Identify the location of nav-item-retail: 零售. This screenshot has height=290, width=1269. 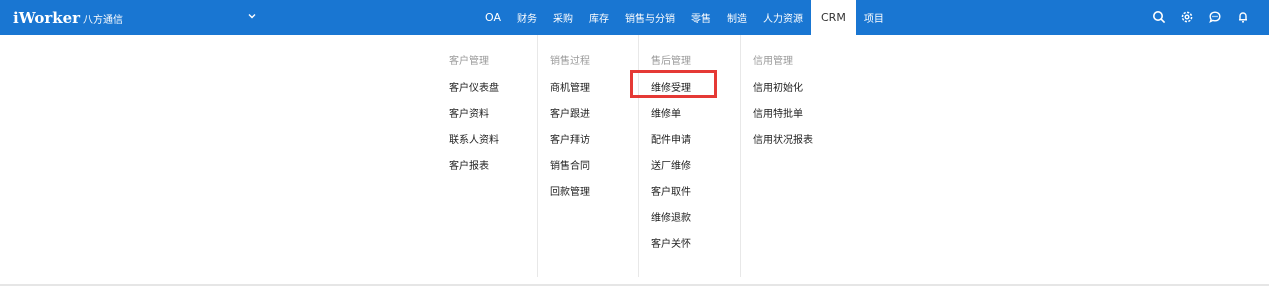
(701, 17).